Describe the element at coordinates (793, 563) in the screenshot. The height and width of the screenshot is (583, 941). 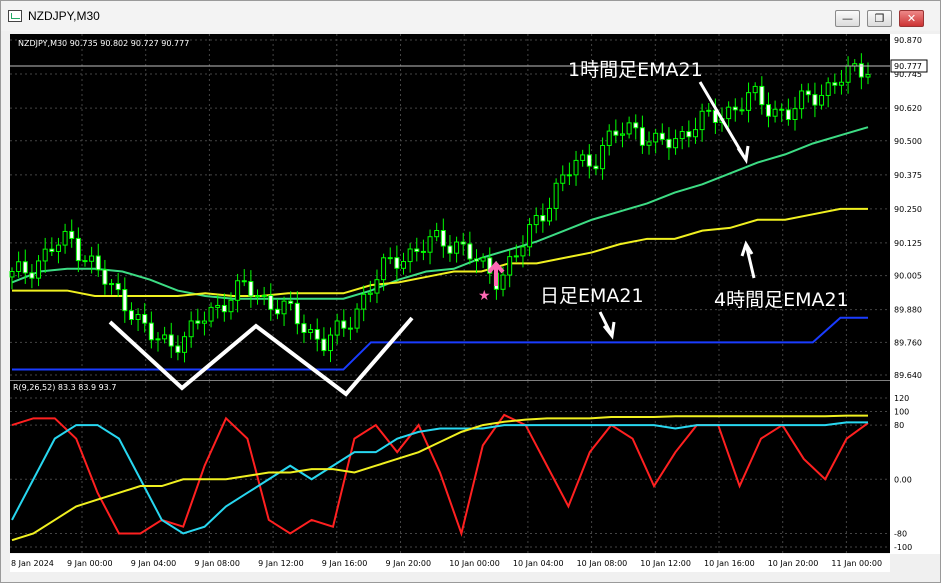
I see `time-tick-label: 10 Jan 20:00` at that location.